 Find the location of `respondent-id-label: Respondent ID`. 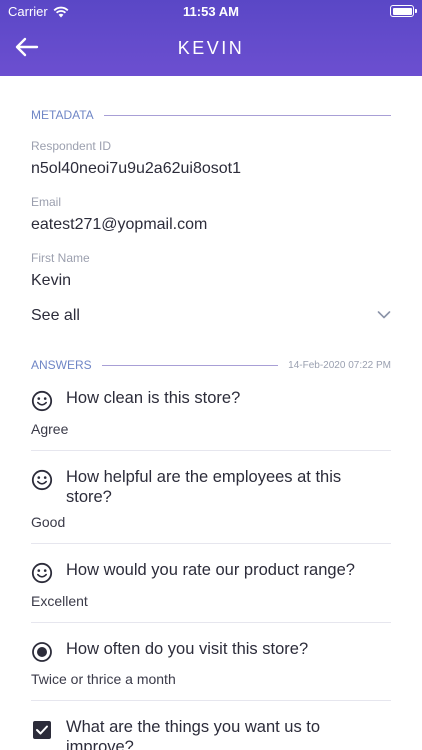

respondent-id-label: Respondent ID is located at coordinates (71, 146).